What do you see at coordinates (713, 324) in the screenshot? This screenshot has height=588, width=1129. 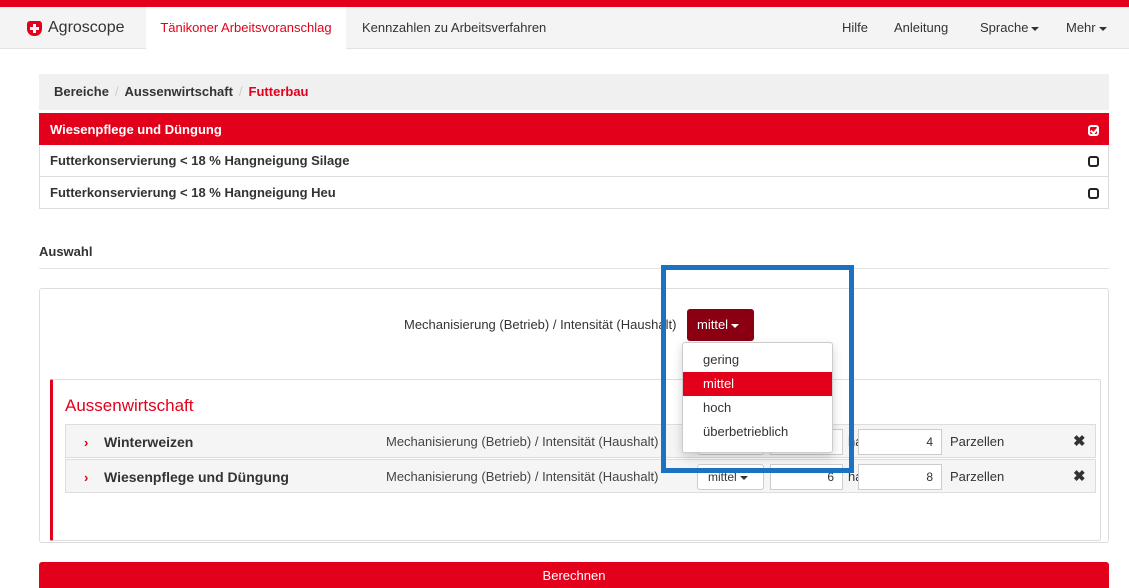 I see `mechanization-value: mittel` at bounding box center [713, 324].